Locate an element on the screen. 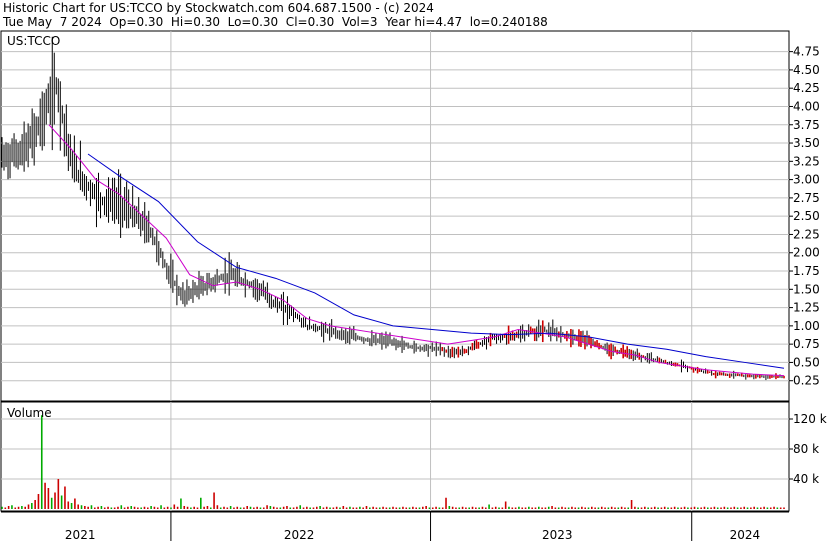 Image resolution: width=830 pixels, height=543 pixels. x-axis-year-label: 2021 is located at coordinates (80, 535).